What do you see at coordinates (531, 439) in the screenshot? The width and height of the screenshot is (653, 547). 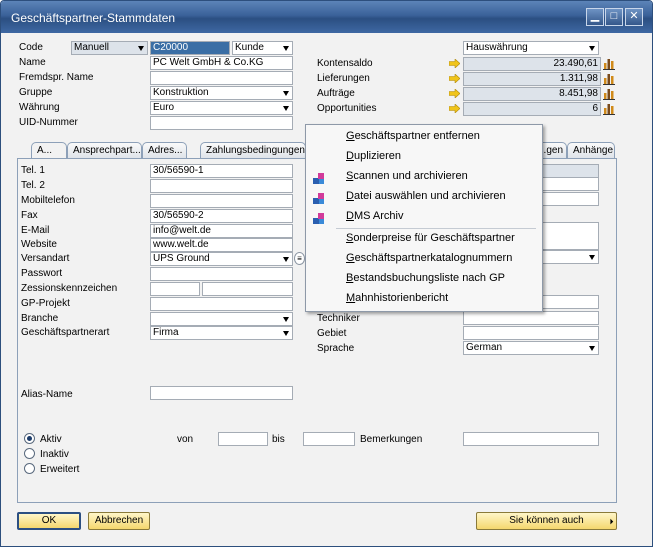 I see `remarks-input` at bounding box center [531, 439].